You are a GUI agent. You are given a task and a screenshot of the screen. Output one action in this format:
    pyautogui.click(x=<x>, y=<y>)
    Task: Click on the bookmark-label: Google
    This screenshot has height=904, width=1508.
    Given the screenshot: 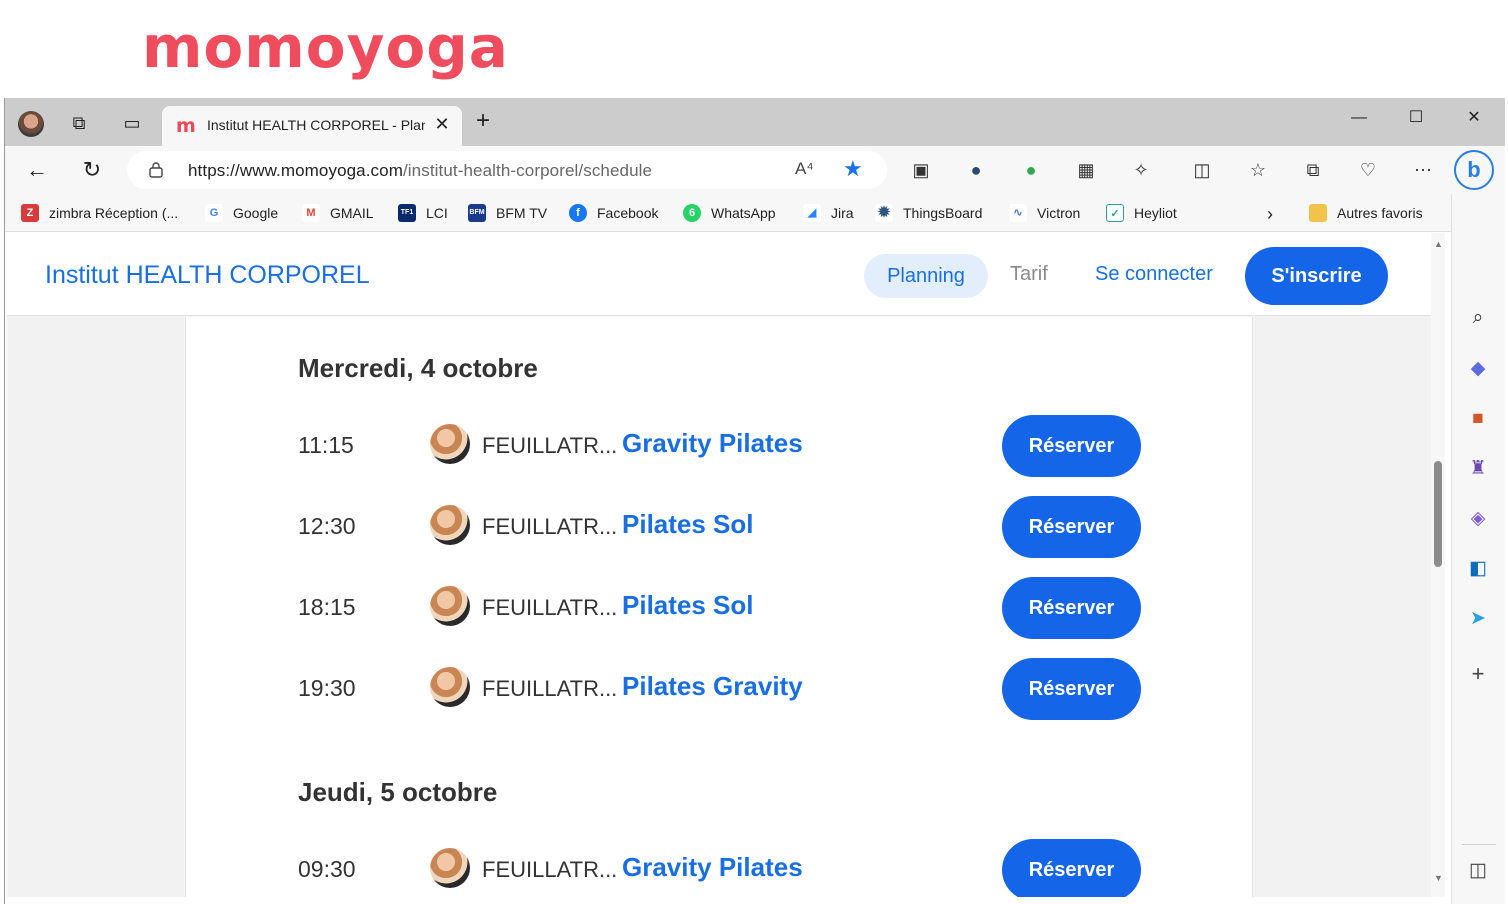 What is the action you would take?
    pyautogui.click(x=256, y=213)
    